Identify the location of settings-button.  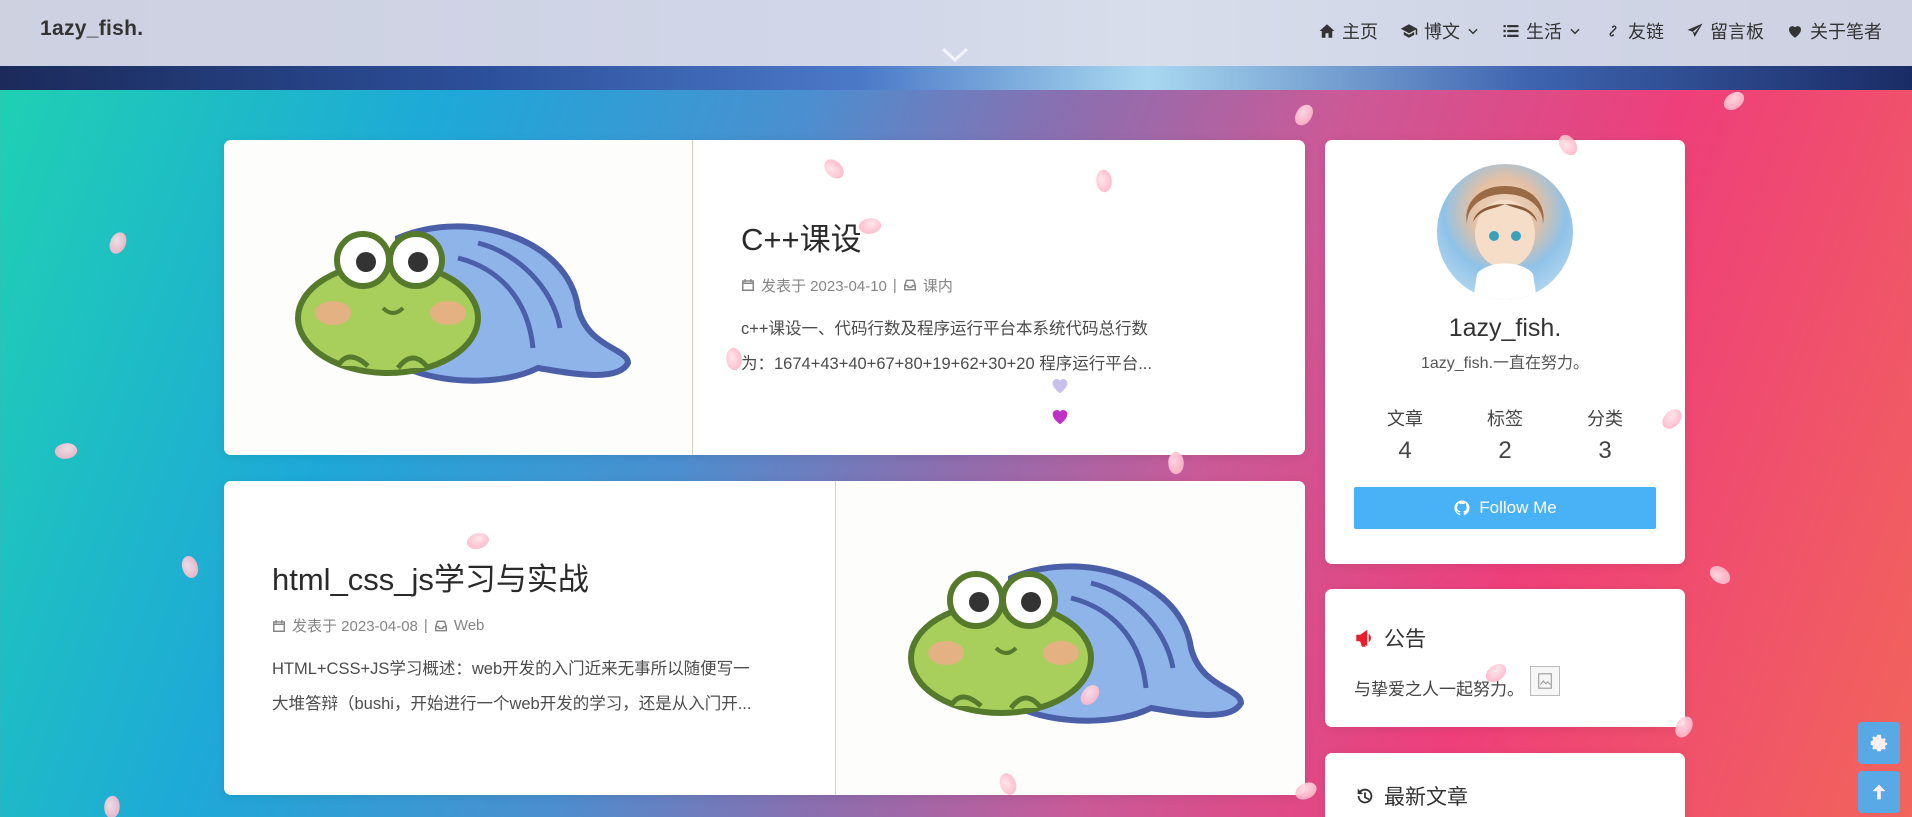
(1879, 743).